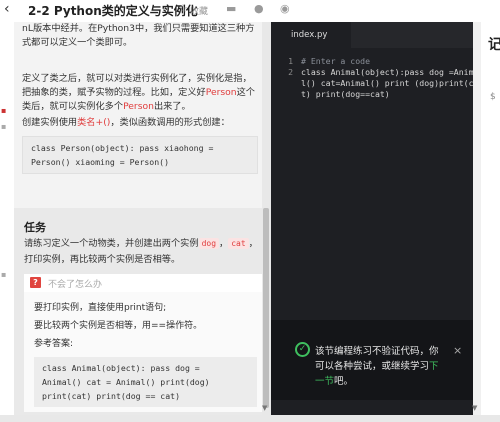  Describe the element at coordinates (285, 8) in the screenshot. I see `weibo-icon: ◉` at that location.